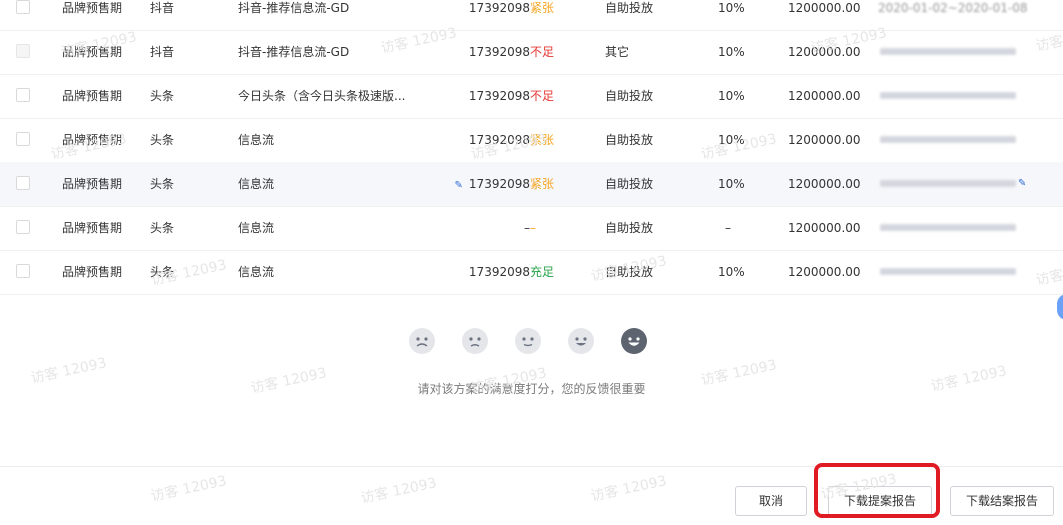 The height and width of the screenshot is (525, 1063). What do you see at coordinates (1022, 184) in the screenshot?
I see `edit-date-pencil-icon: ✎` at bounding box center [1022, 184].